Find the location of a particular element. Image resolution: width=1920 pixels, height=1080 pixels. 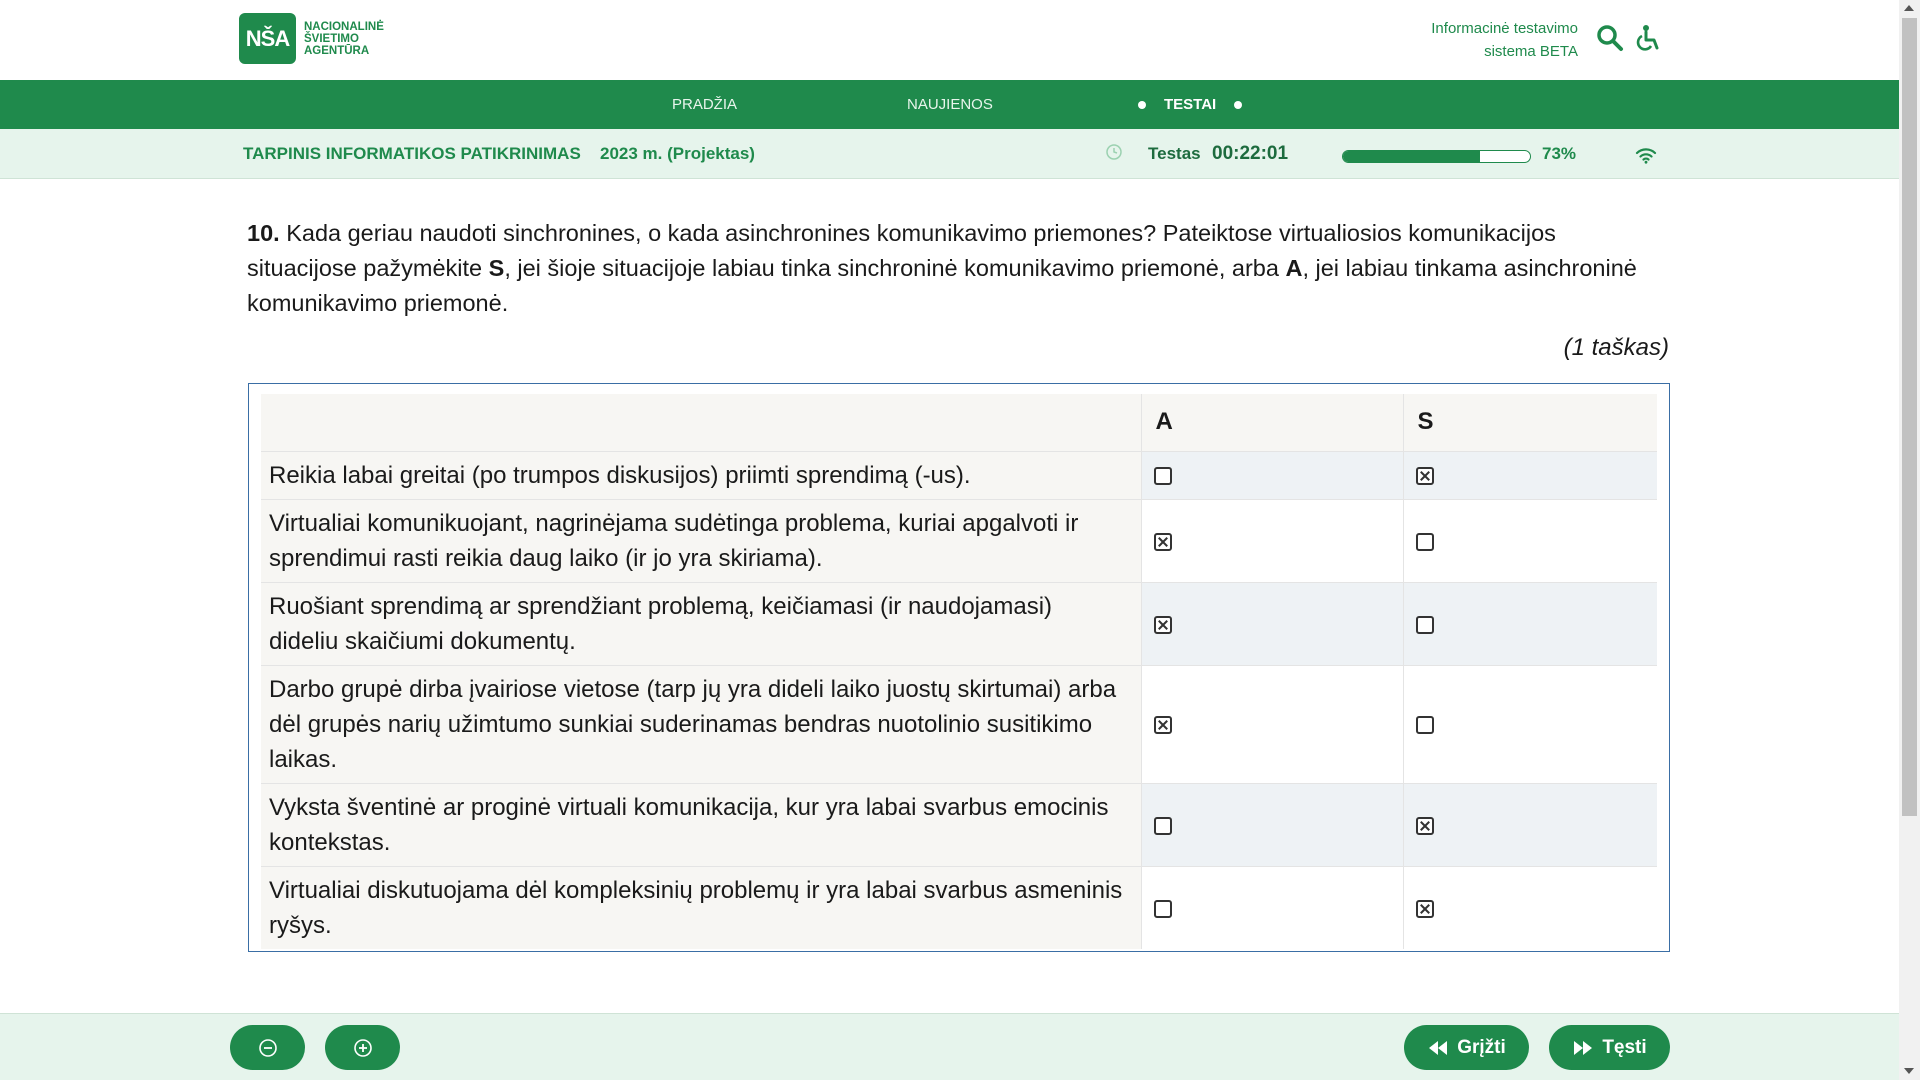

logo-line-3: AGENTŪRA is located at coordinates (337, 50).